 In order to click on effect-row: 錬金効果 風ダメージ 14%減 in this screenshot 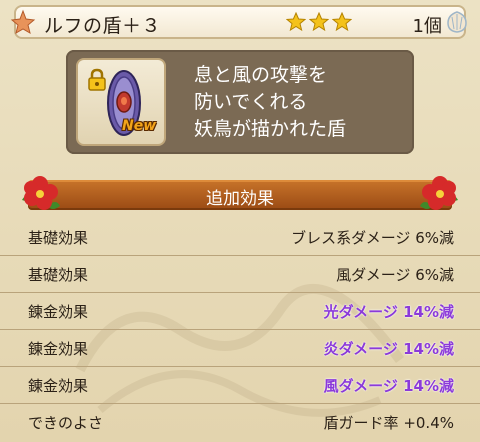, I will do `click(240, 385)`.